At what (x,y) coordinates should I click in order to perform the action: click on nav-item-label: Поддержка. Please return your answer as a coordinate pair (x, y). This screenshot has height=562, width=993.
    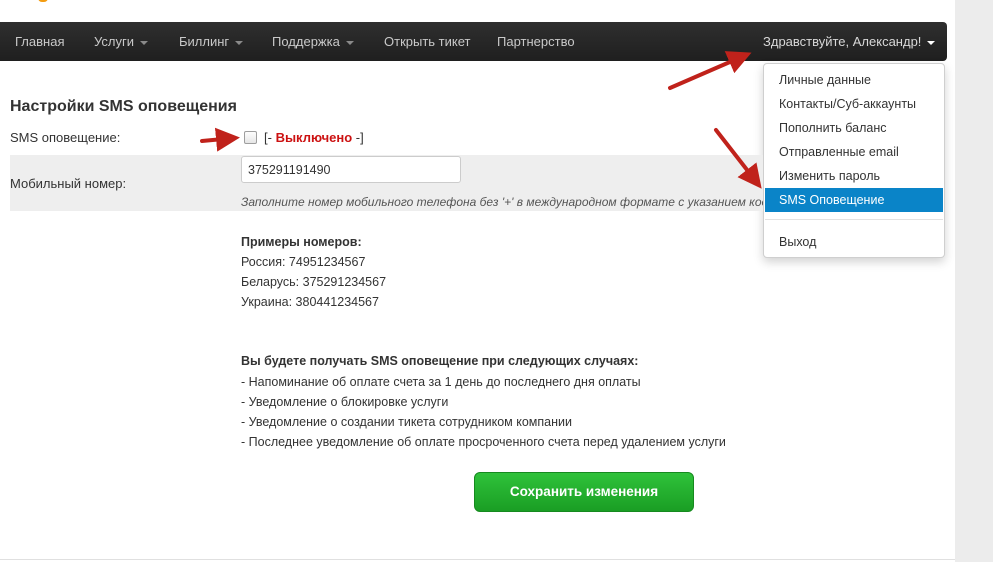
    Looking at the image, I should click on (306, 41).